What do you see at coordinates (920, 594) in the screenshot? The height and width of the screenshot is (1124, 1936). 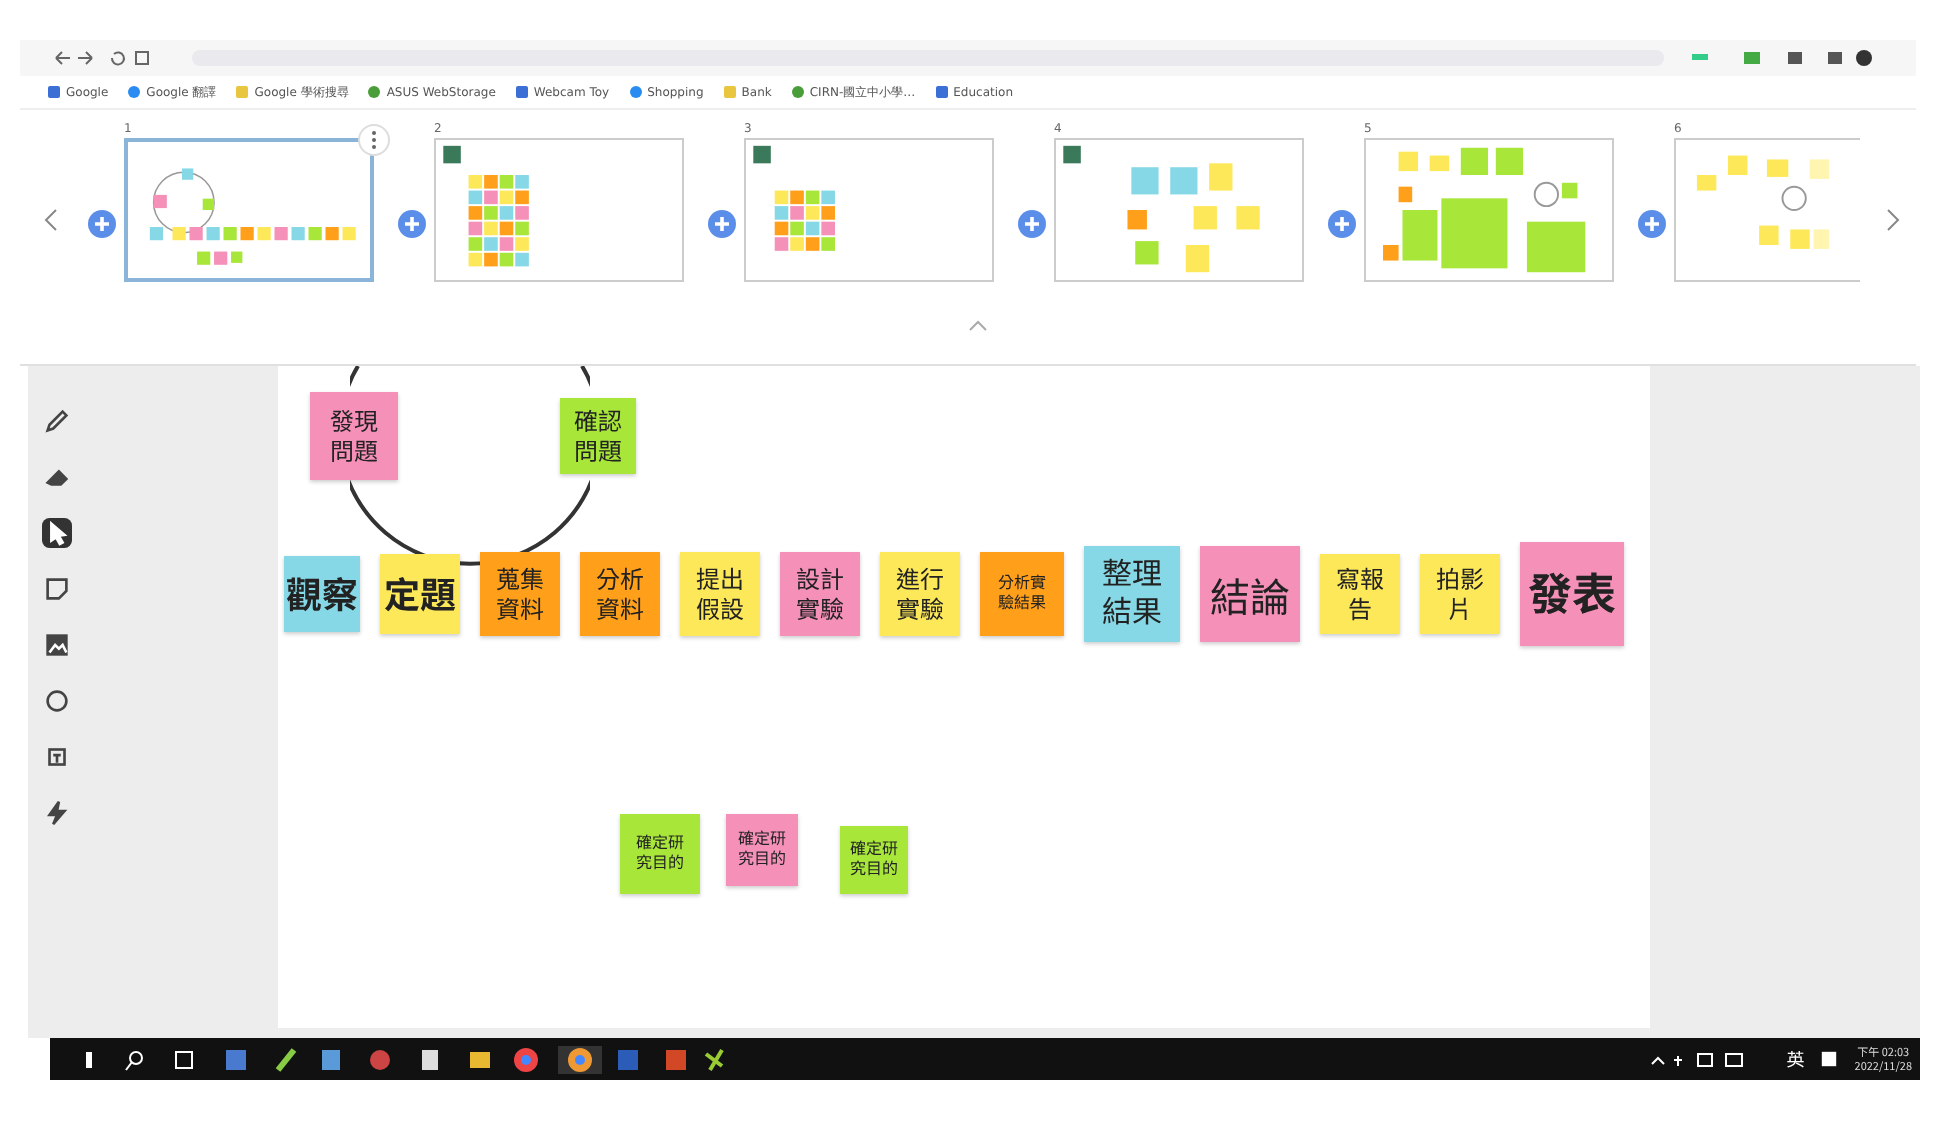 I see `sticky-note: 進行實驗` at bounding box center [920, 594].